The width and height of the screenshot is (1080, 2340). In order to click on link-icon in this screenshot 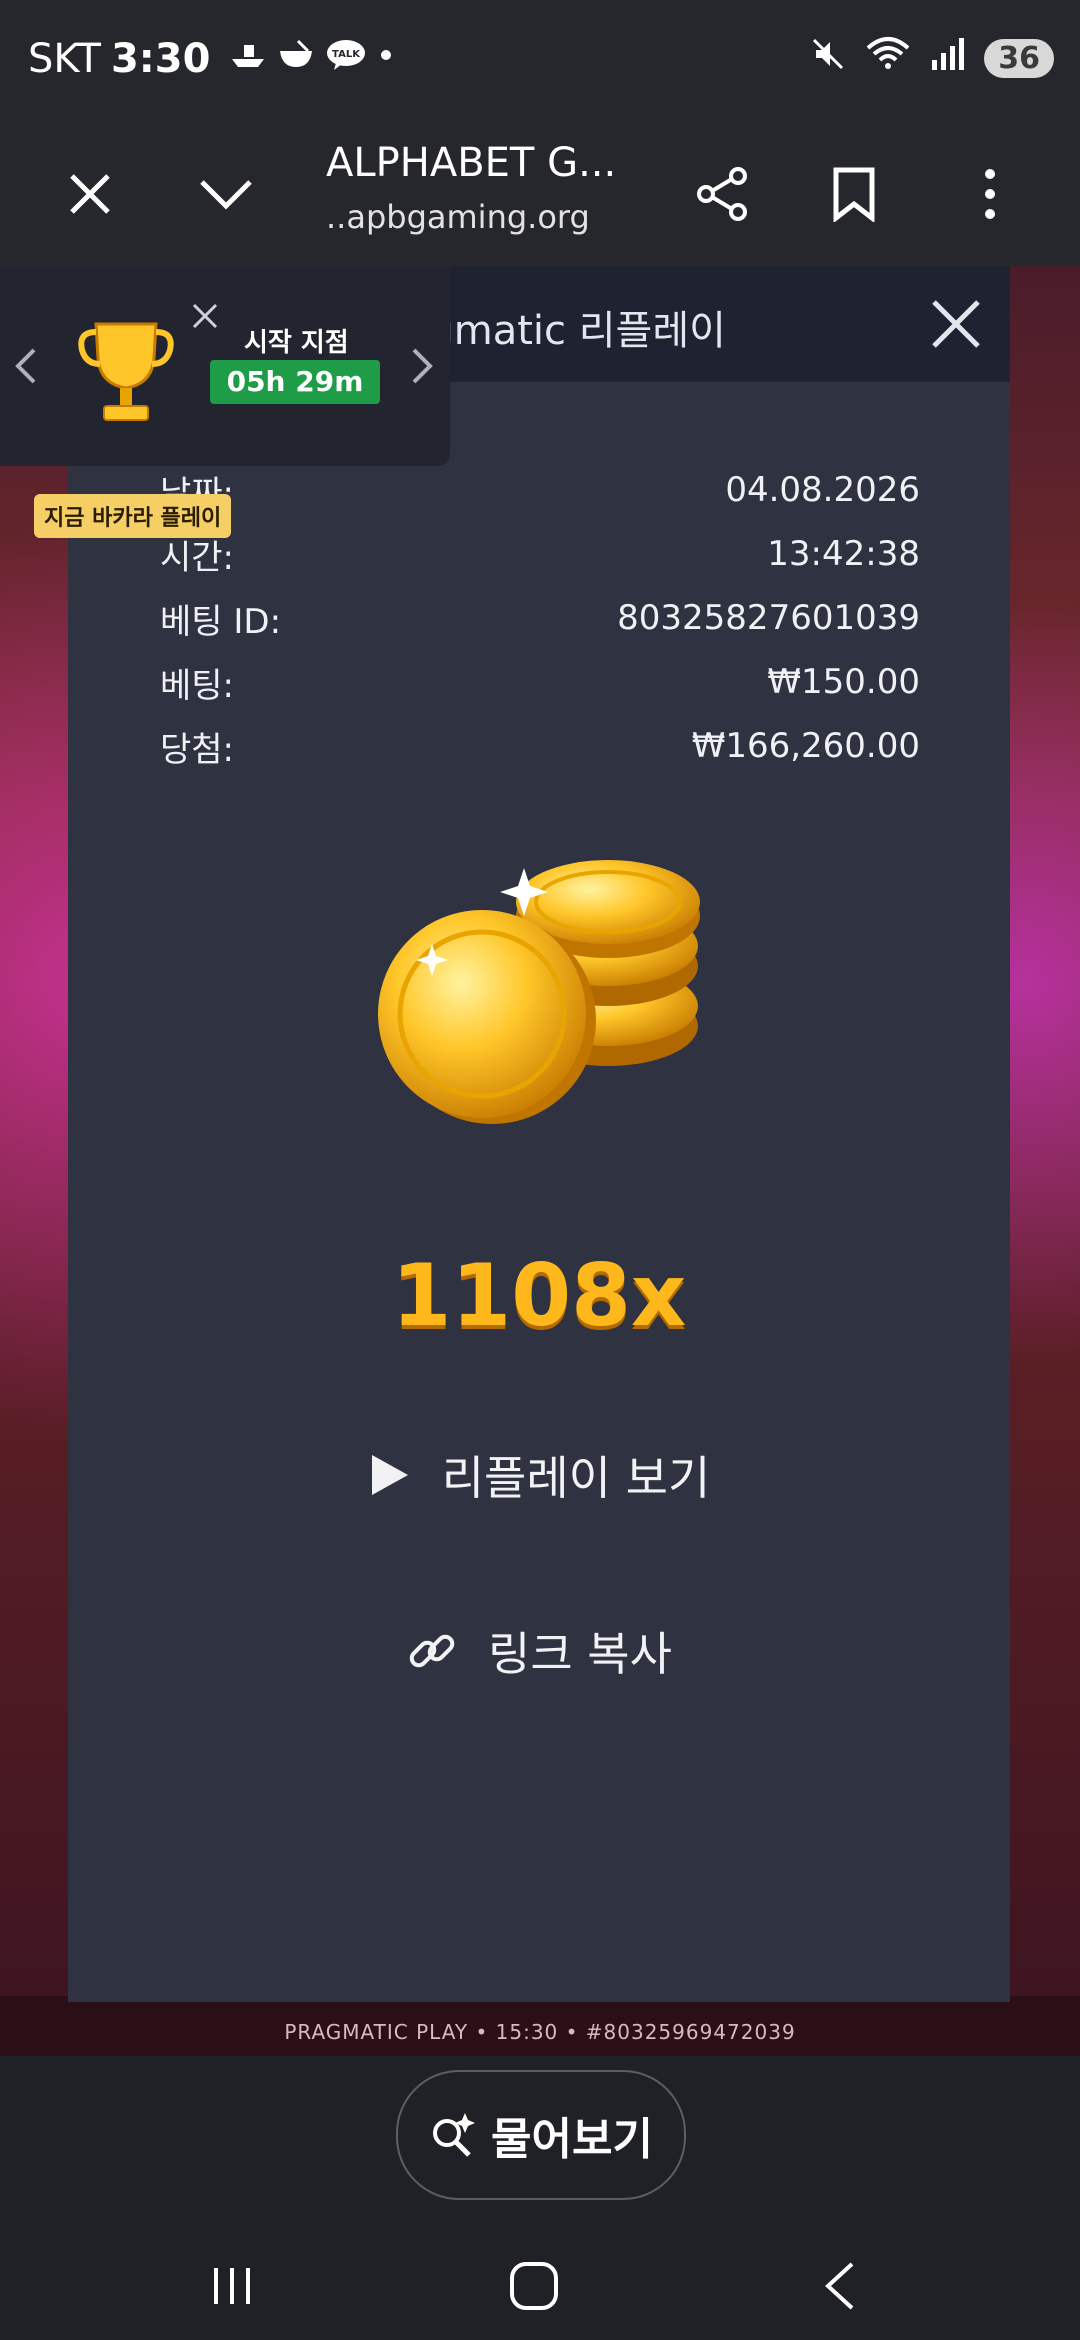, I will do `click(432, 1651)`.